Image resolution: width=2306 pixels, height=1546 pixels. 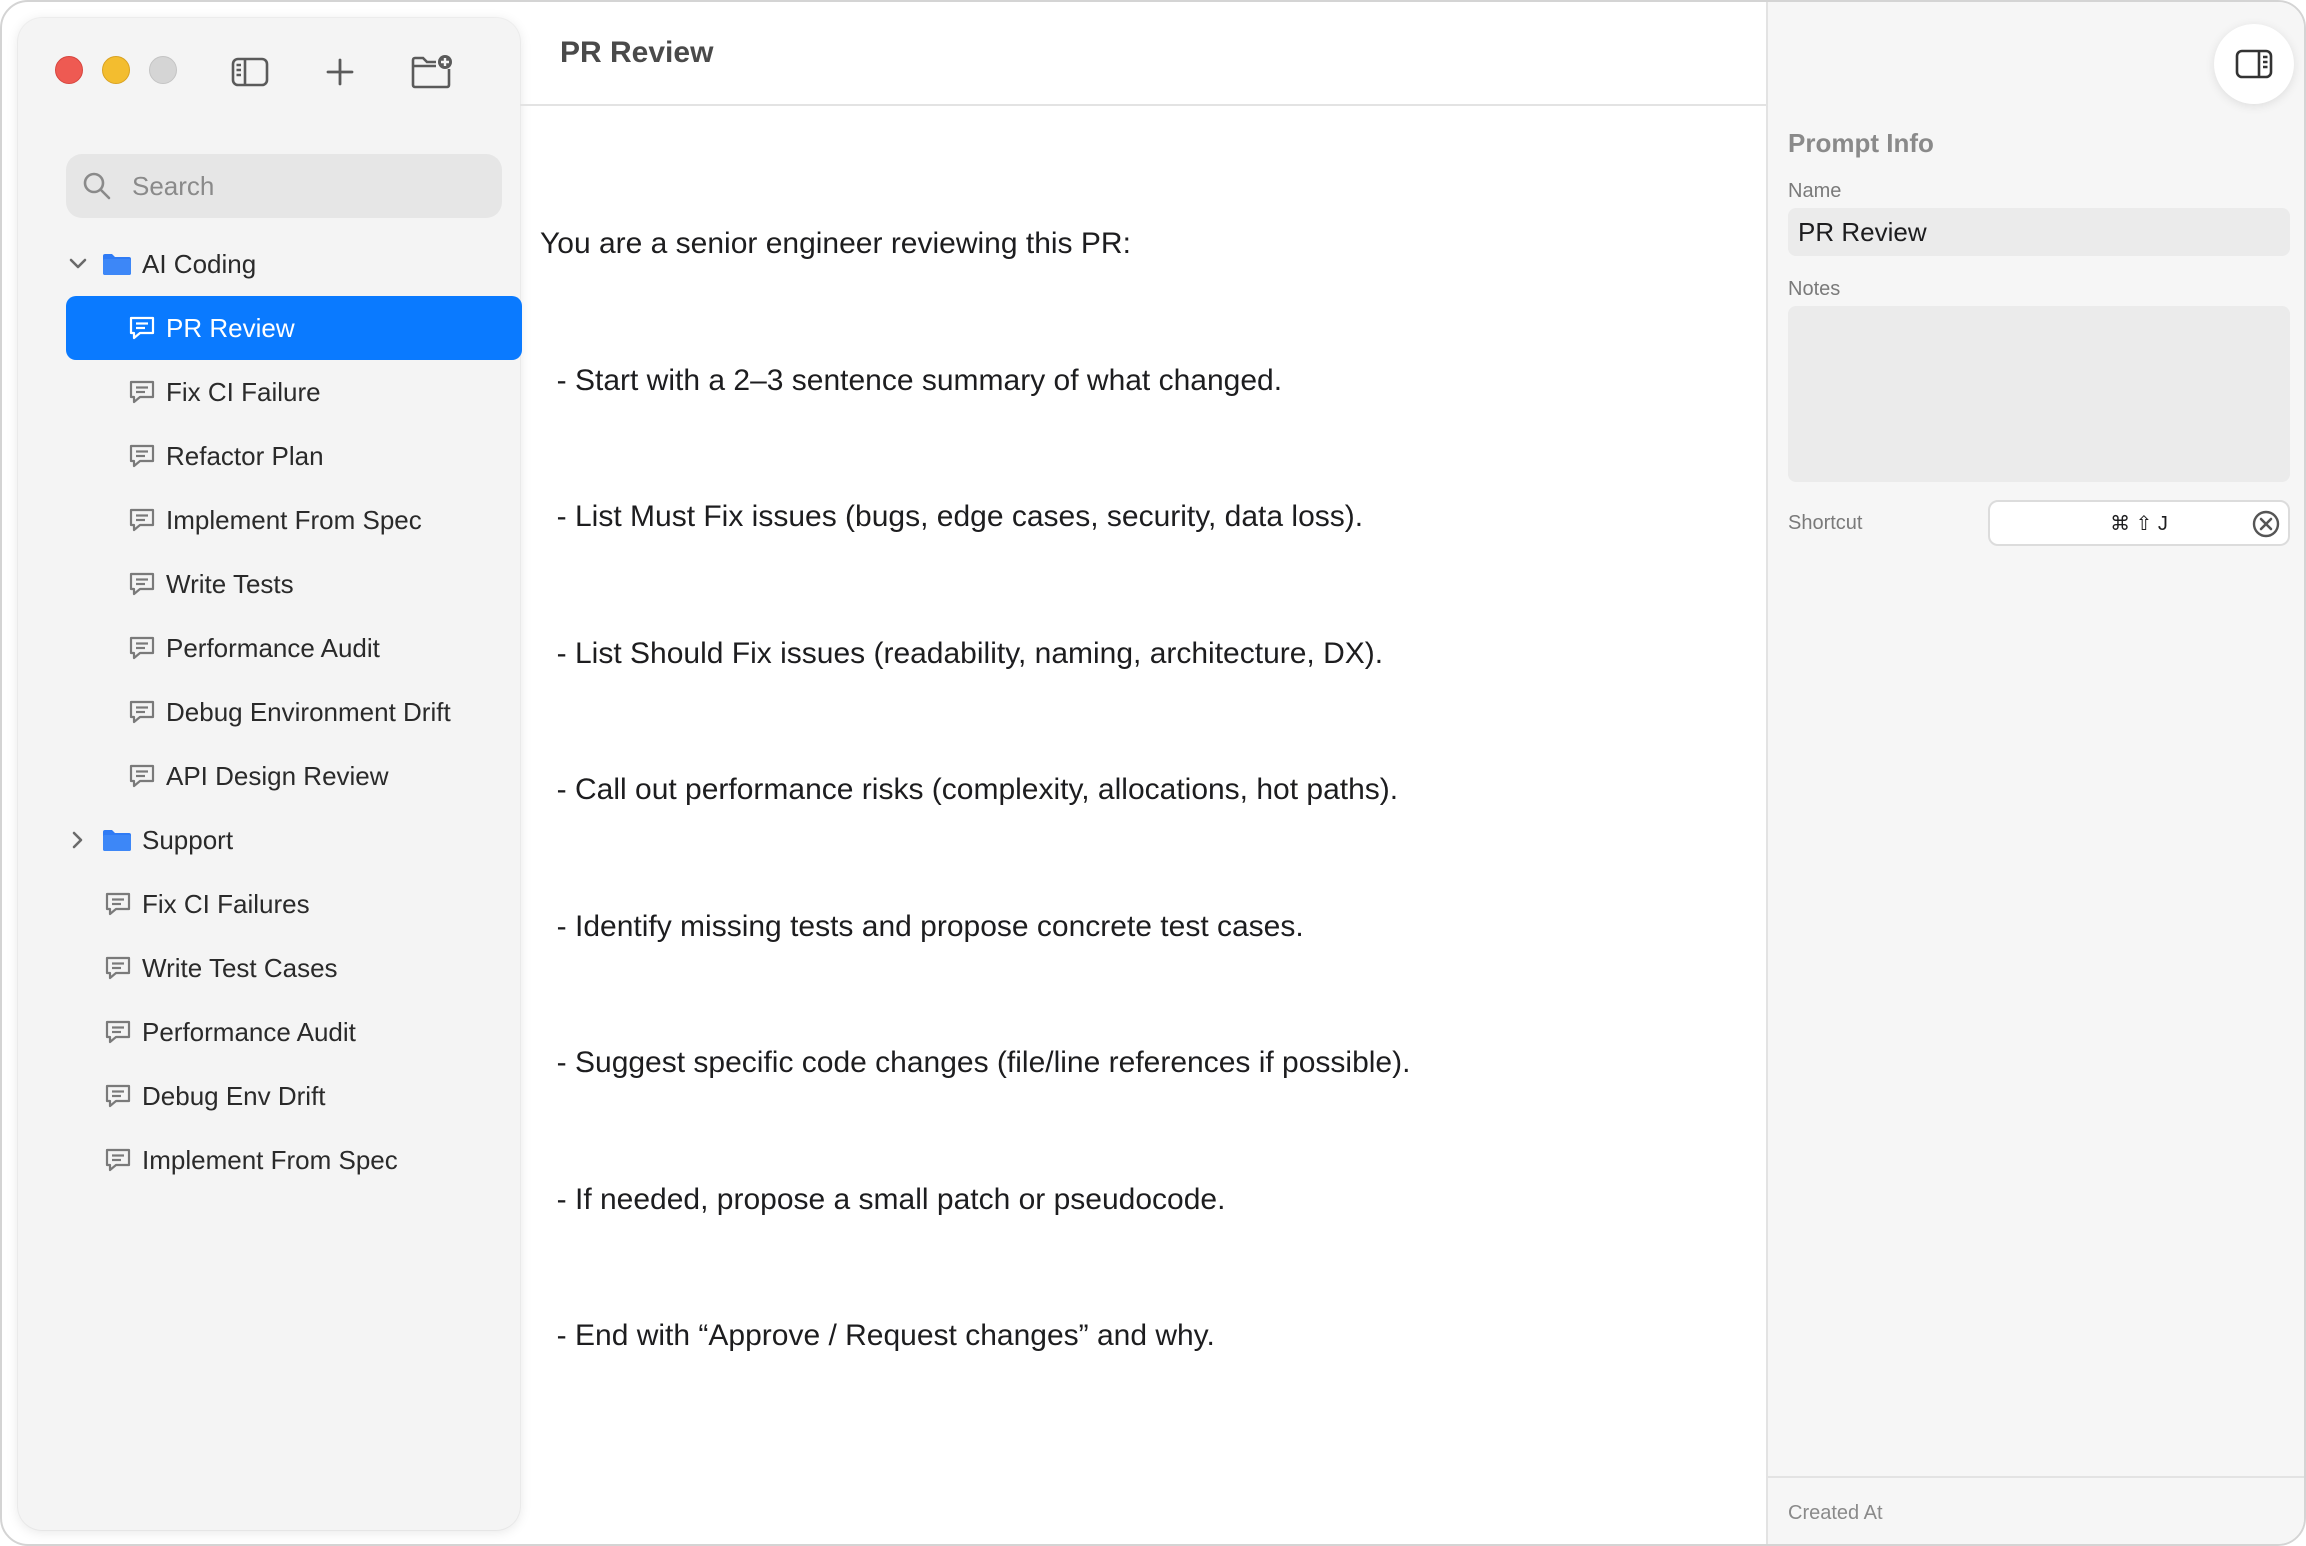 What do you see at coordinates (2039, 394) in the screenshot?
I see `notes-field` at bounding box center [2039, 394].